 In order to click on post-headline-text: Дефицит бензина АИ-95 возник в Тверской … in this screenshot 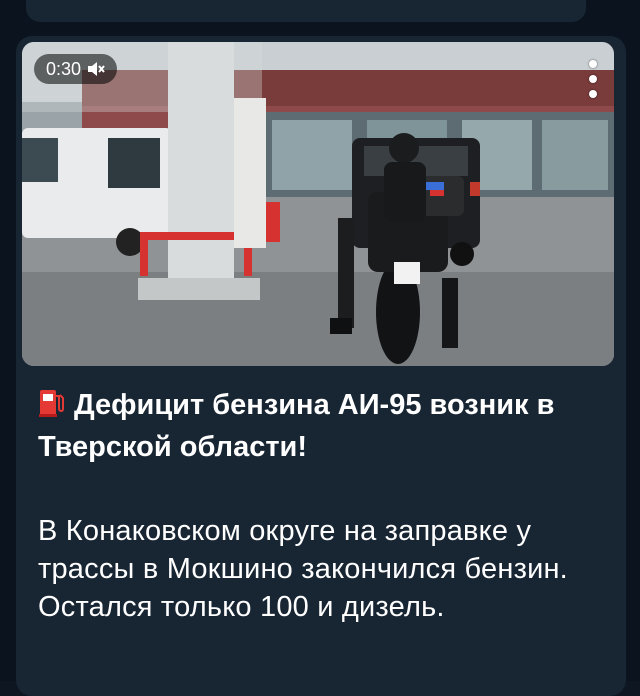, I will do `click(296, 426)`.